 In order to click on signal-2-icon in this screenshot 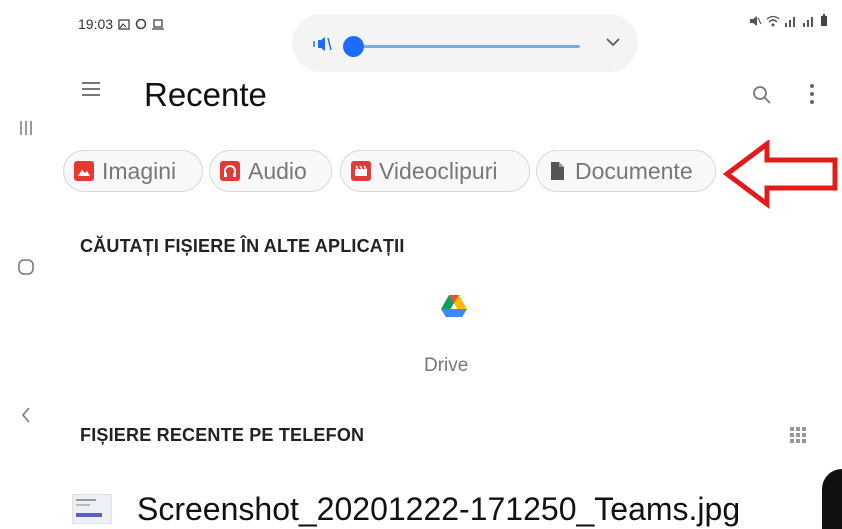, I will do `click(808, 21)`.